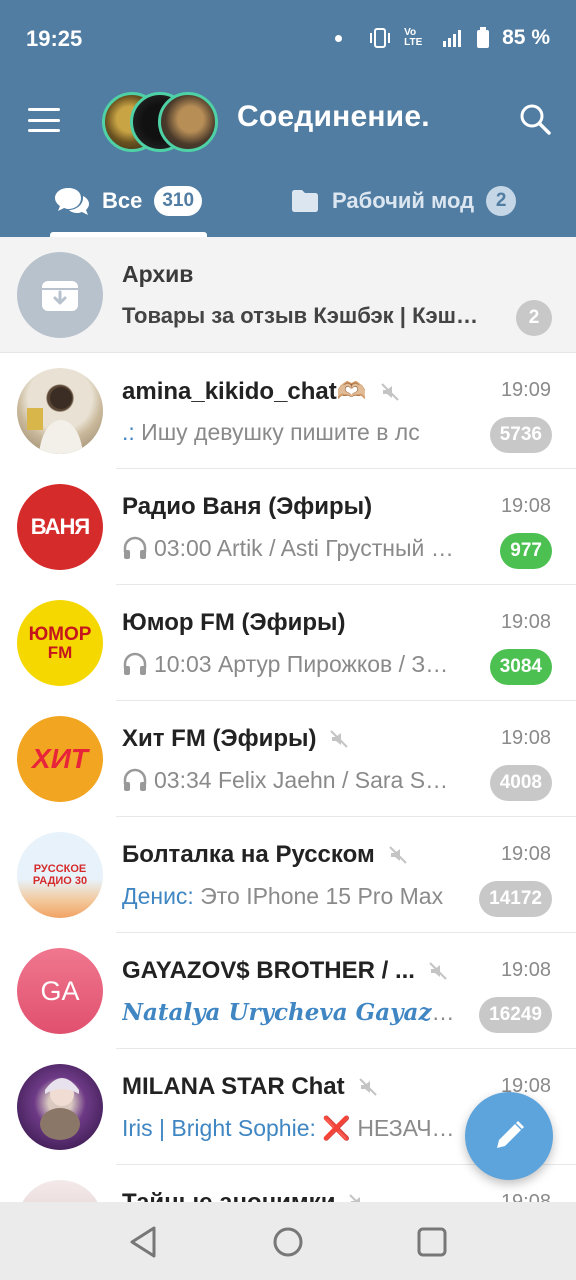  I want to click on person-photo-icon, so click(55, 420).